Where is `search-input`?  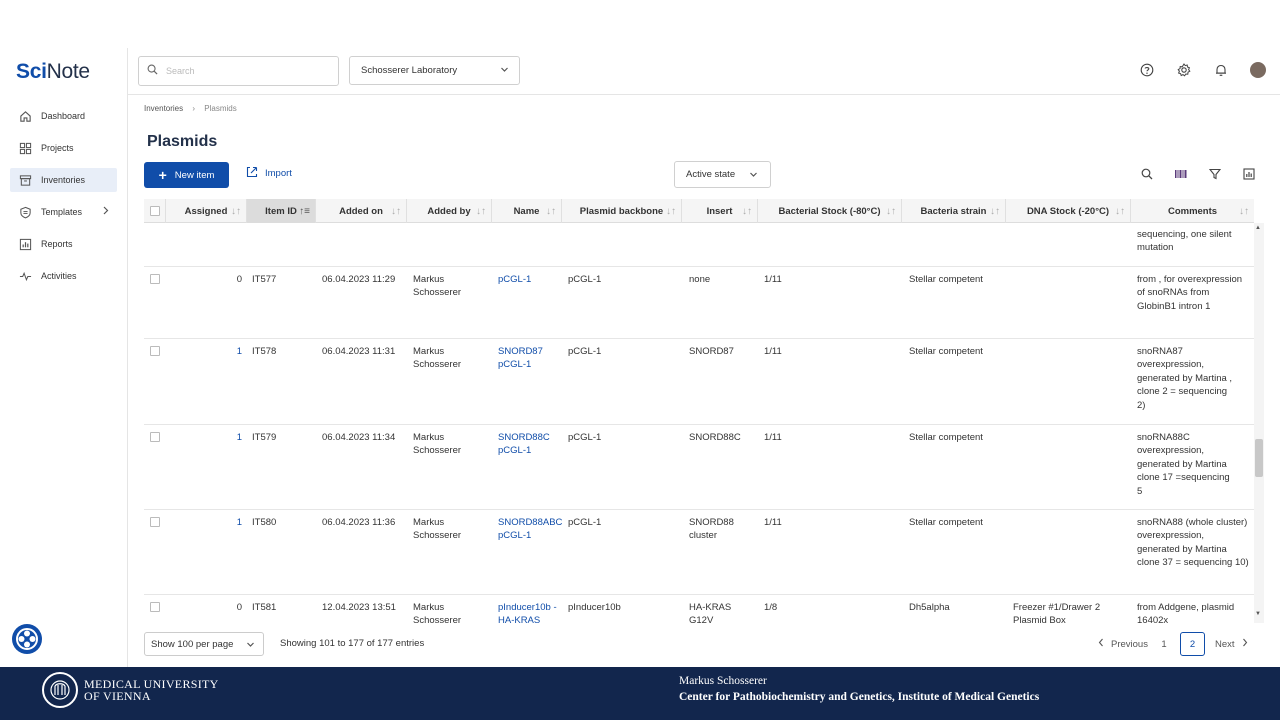
search-input is located at coordinates (246, 71).